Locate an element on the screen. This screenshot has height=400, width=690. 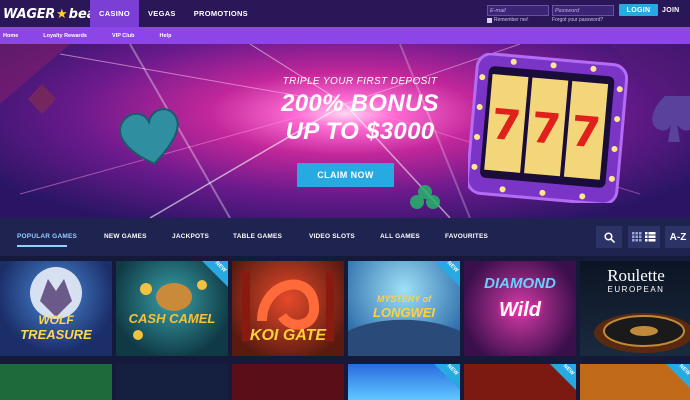
star-icon: ★ is located at coordinates (62, 13).